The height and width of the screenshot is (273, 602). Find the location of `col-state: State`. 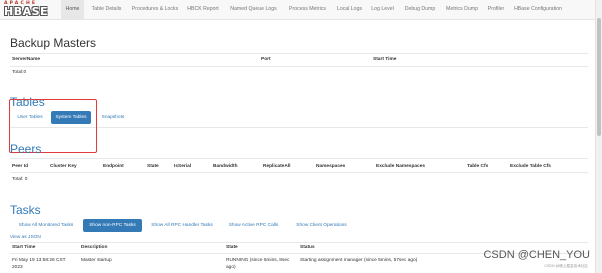

col-state: State is located at coordinates (153, 166).